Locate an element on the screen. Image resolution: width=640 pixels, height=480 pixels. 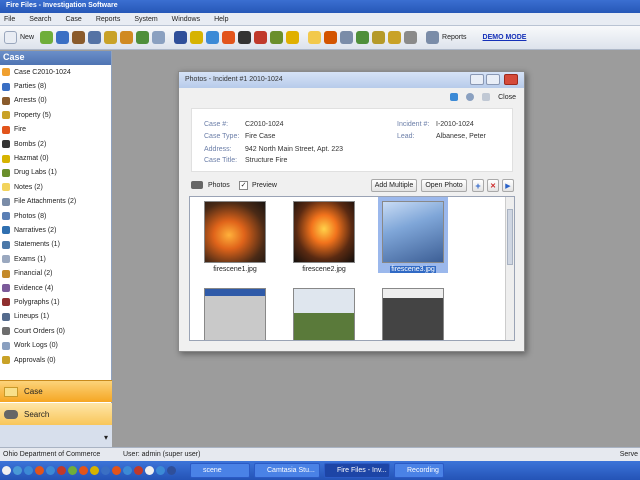
vehicle-icon is located at coordinates (143, 37).